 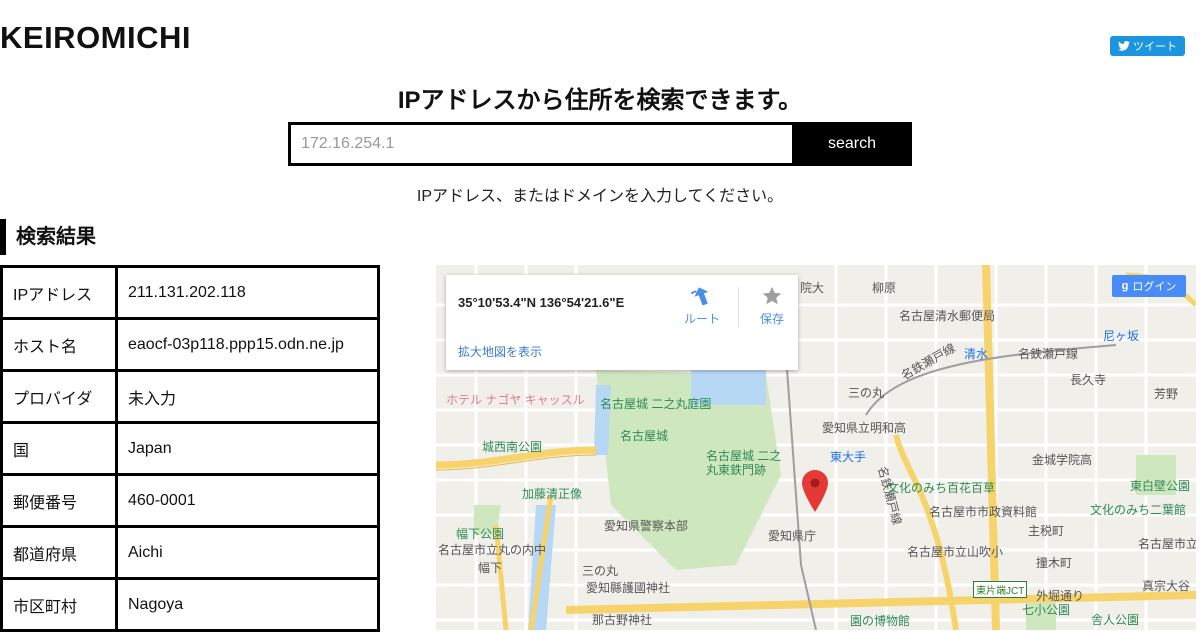 What do you see at coordinates (247, 344) in the screenshot?
I see `result-value: eaocf-03p118.ppp15.odn.ne.jp` at bounding box center [247, 344].